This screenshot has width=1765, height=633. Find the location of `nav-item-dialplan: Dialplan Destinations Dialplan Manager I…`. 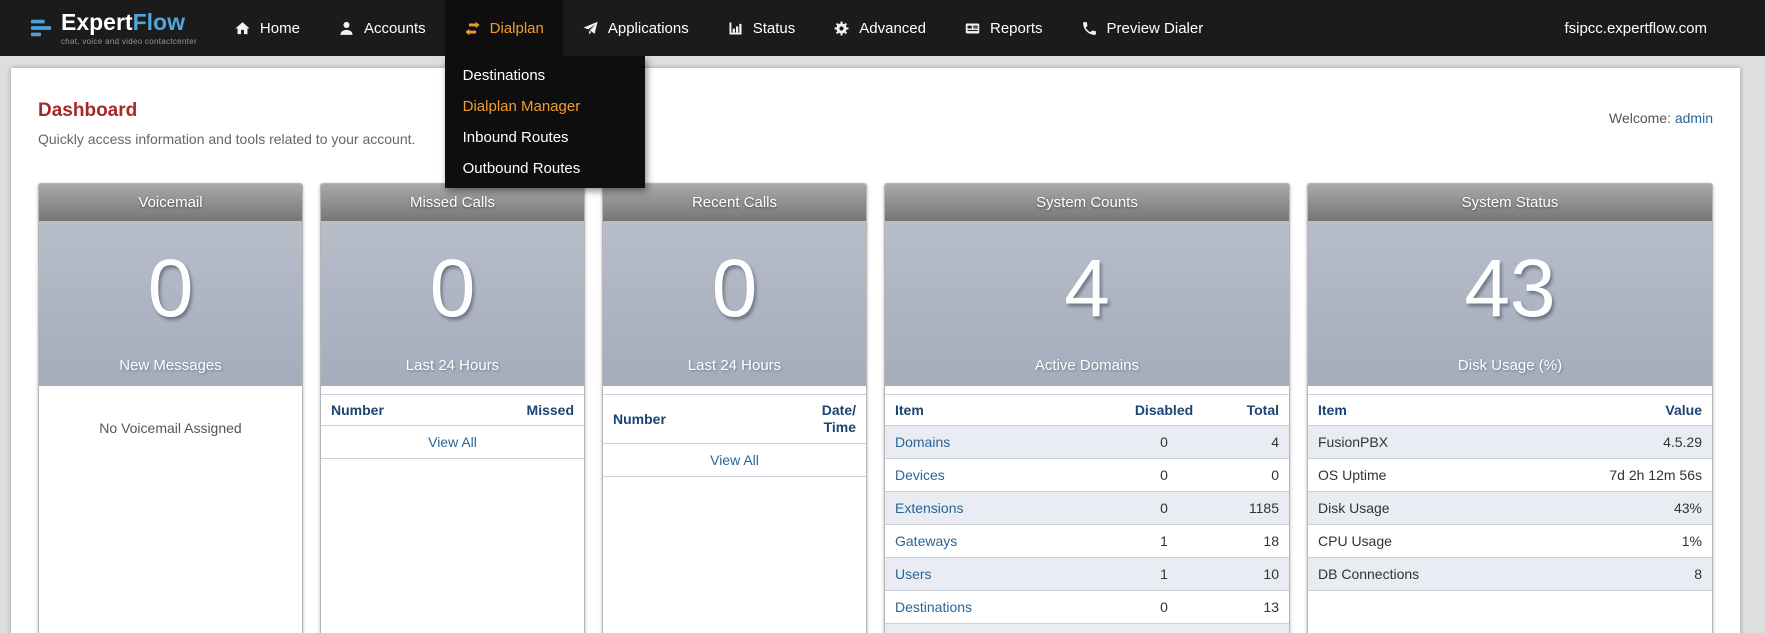

nav-item-dialplan: Dialplan Destinations Dialplan Manager I… is located at coordinates (544, 94).